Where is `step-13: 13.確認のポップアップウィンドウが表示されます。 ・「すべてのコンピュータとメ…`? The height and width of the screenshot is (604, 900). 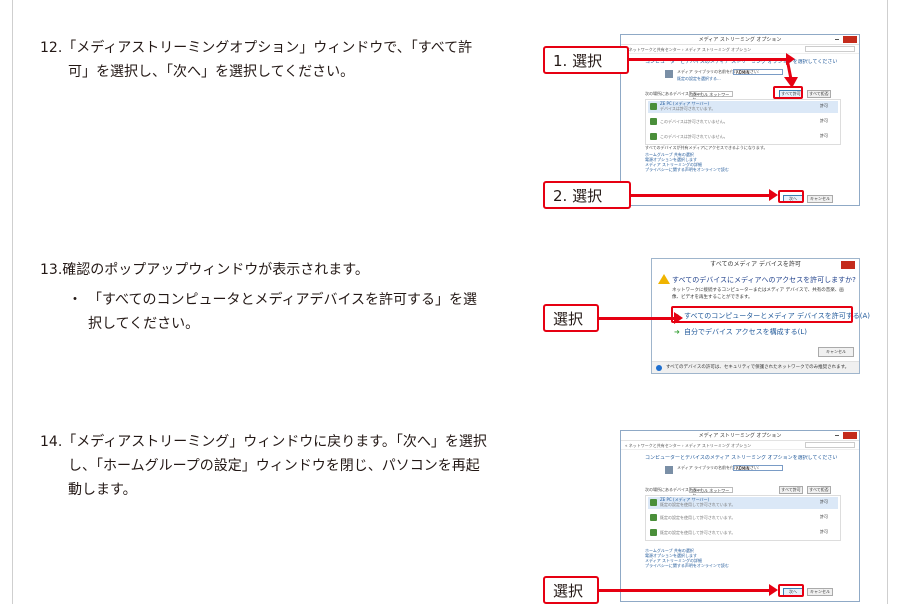 step-13: 13.確認のポップアップウィンドウが表示されます。 ・「すべてのコンピュータとメ… is located at coordinates (275, 297).